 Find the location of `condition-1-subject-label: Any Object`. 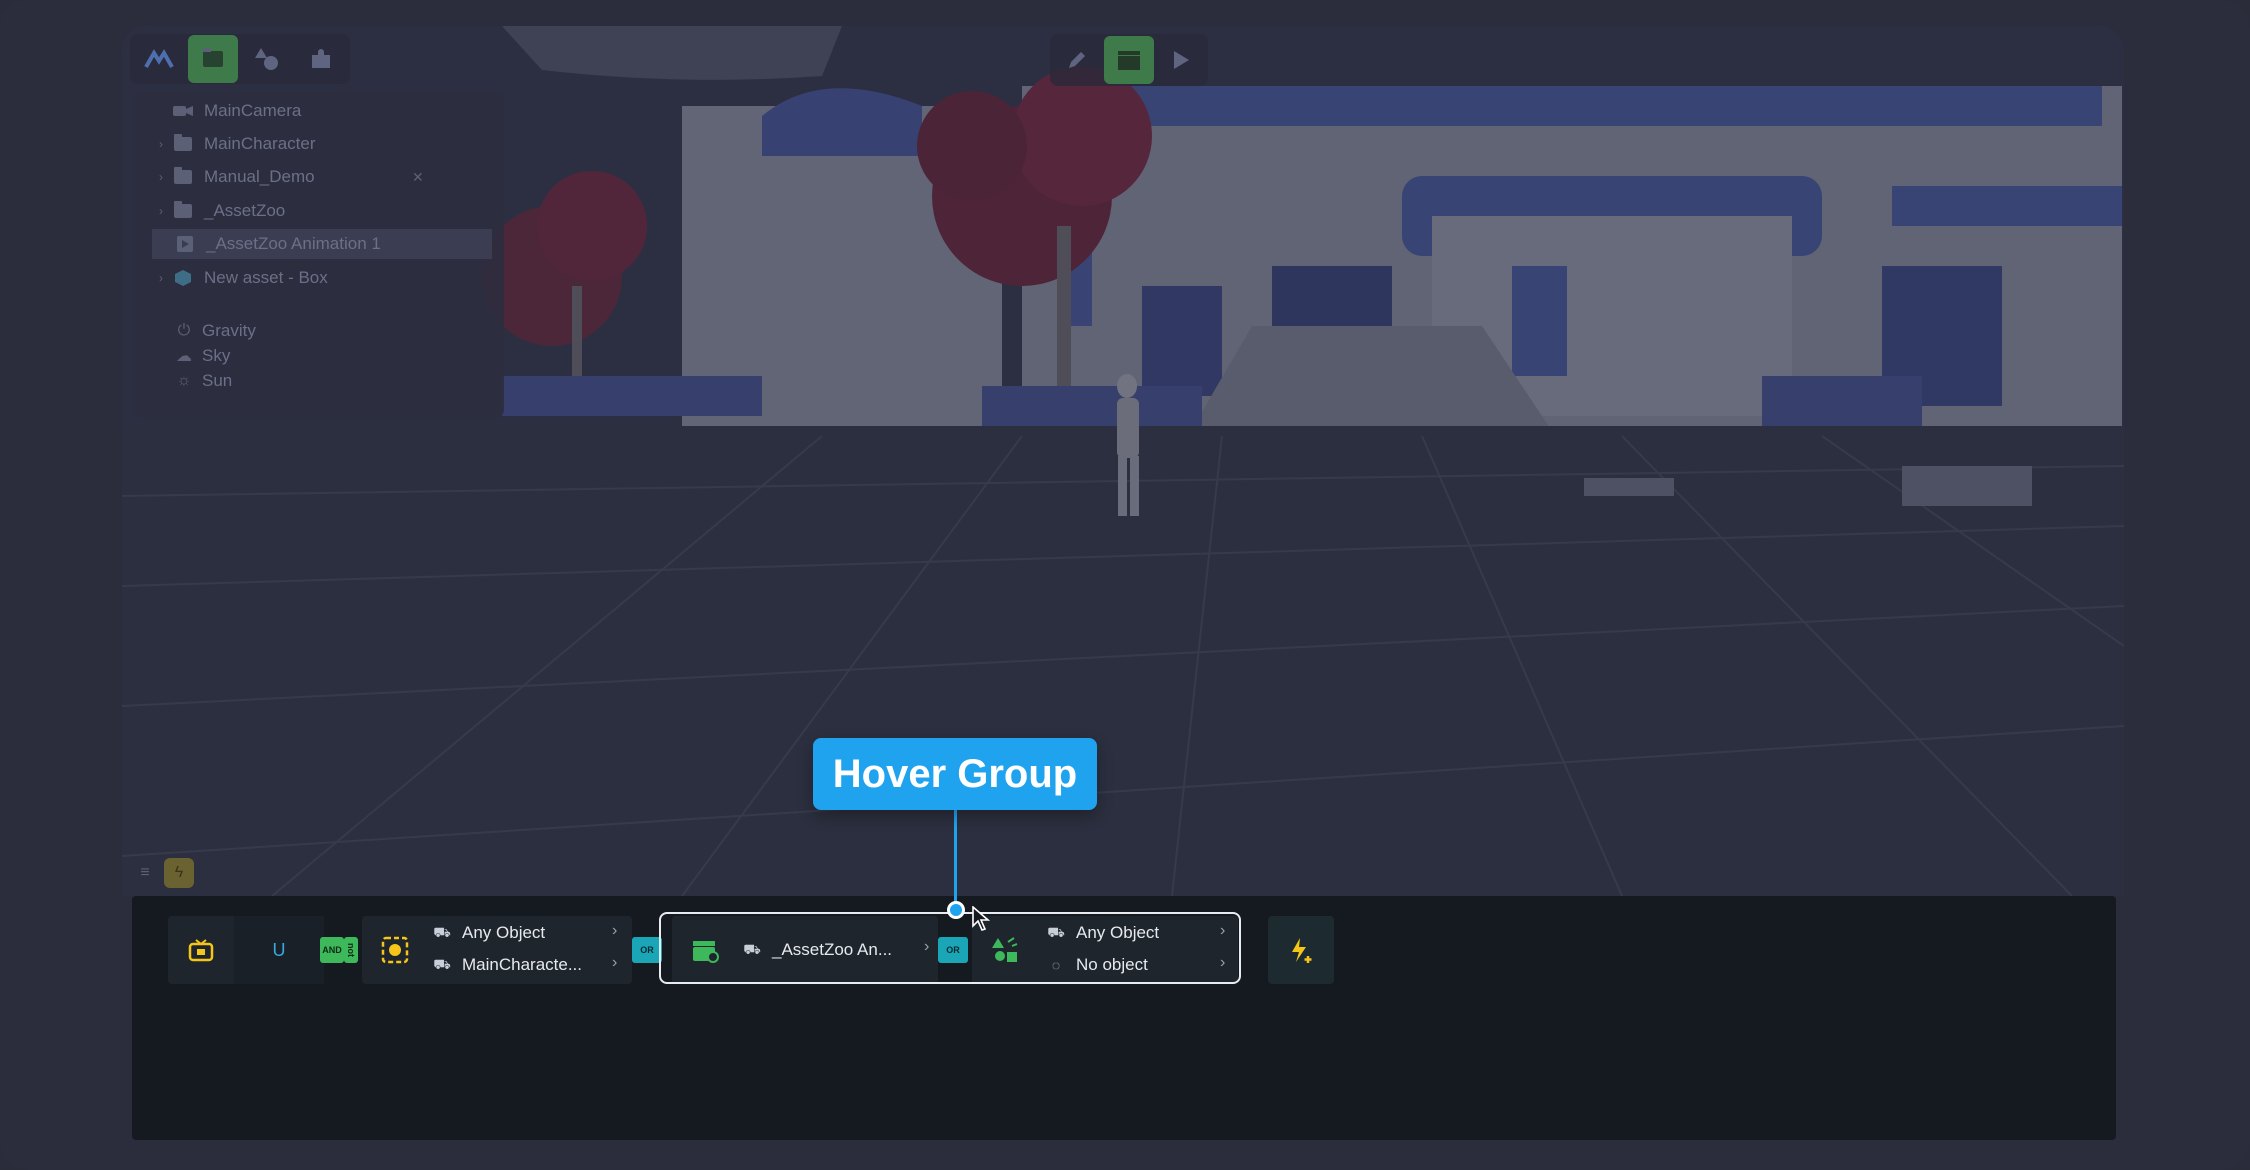

condition-1-subject-label: Any Object is located at coordinates (504, 932).